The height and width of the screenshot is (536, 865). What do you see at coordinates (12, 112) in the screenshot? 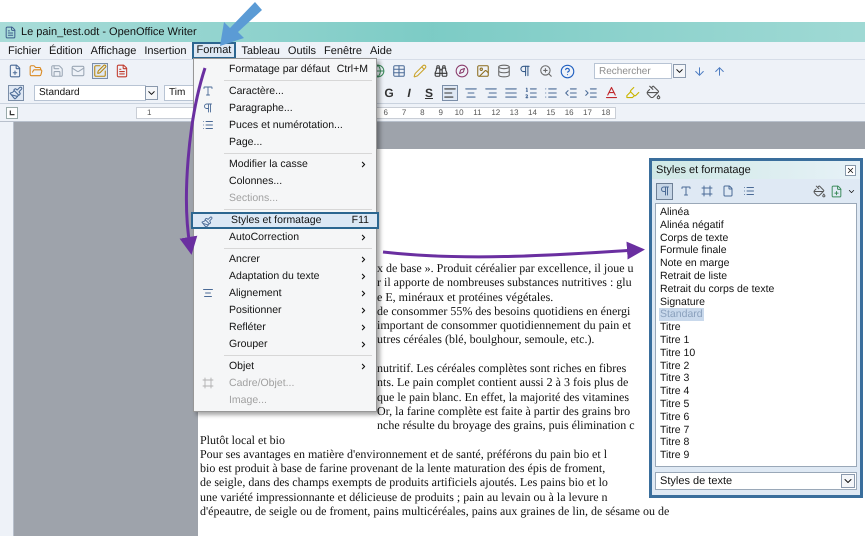
I see `tab-stop-button` at bounding box center [12, 112].